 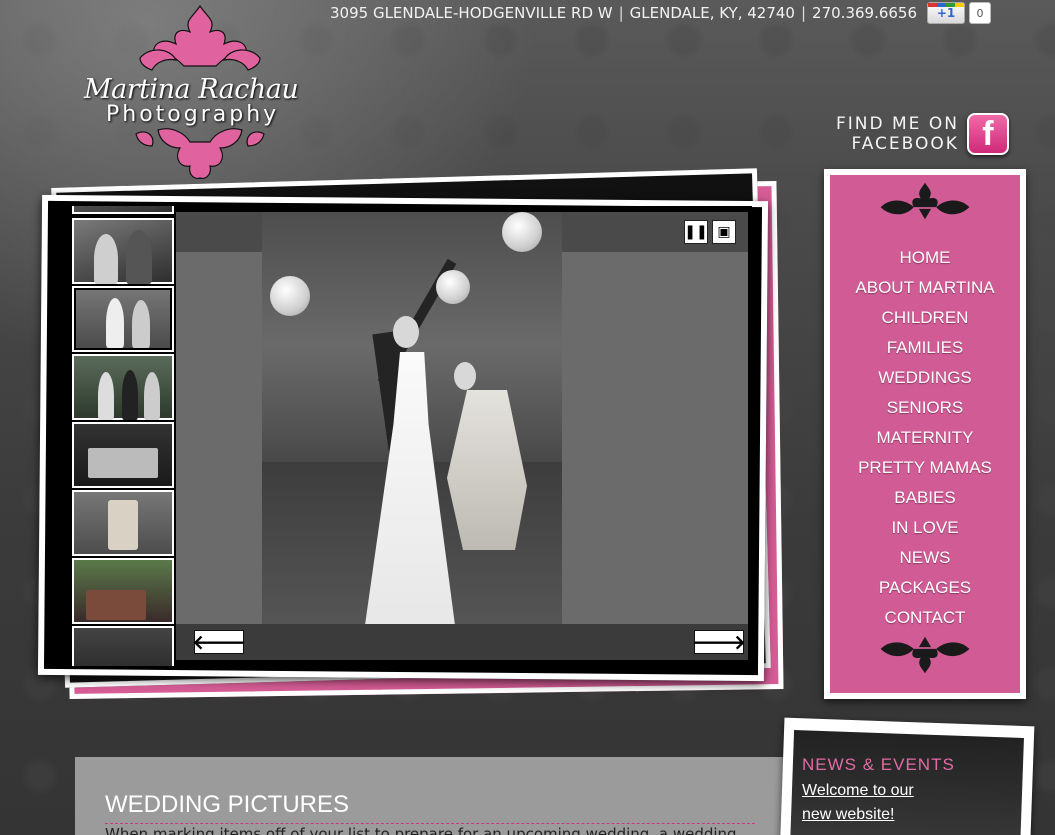 What do you see at coordinates (925, 318) in the screenshot?
I see `nav-item-children: CHILDREN` at bounding box center [925, 318].